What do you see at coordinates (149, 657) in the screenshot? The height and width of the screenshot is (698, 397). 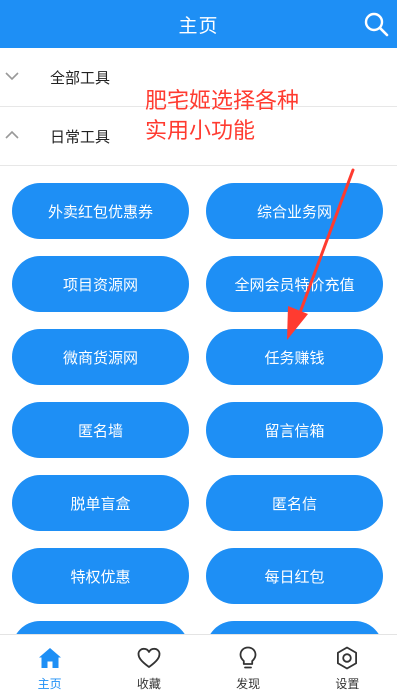 I see `heart-icon` at bounding box center [149, 657].